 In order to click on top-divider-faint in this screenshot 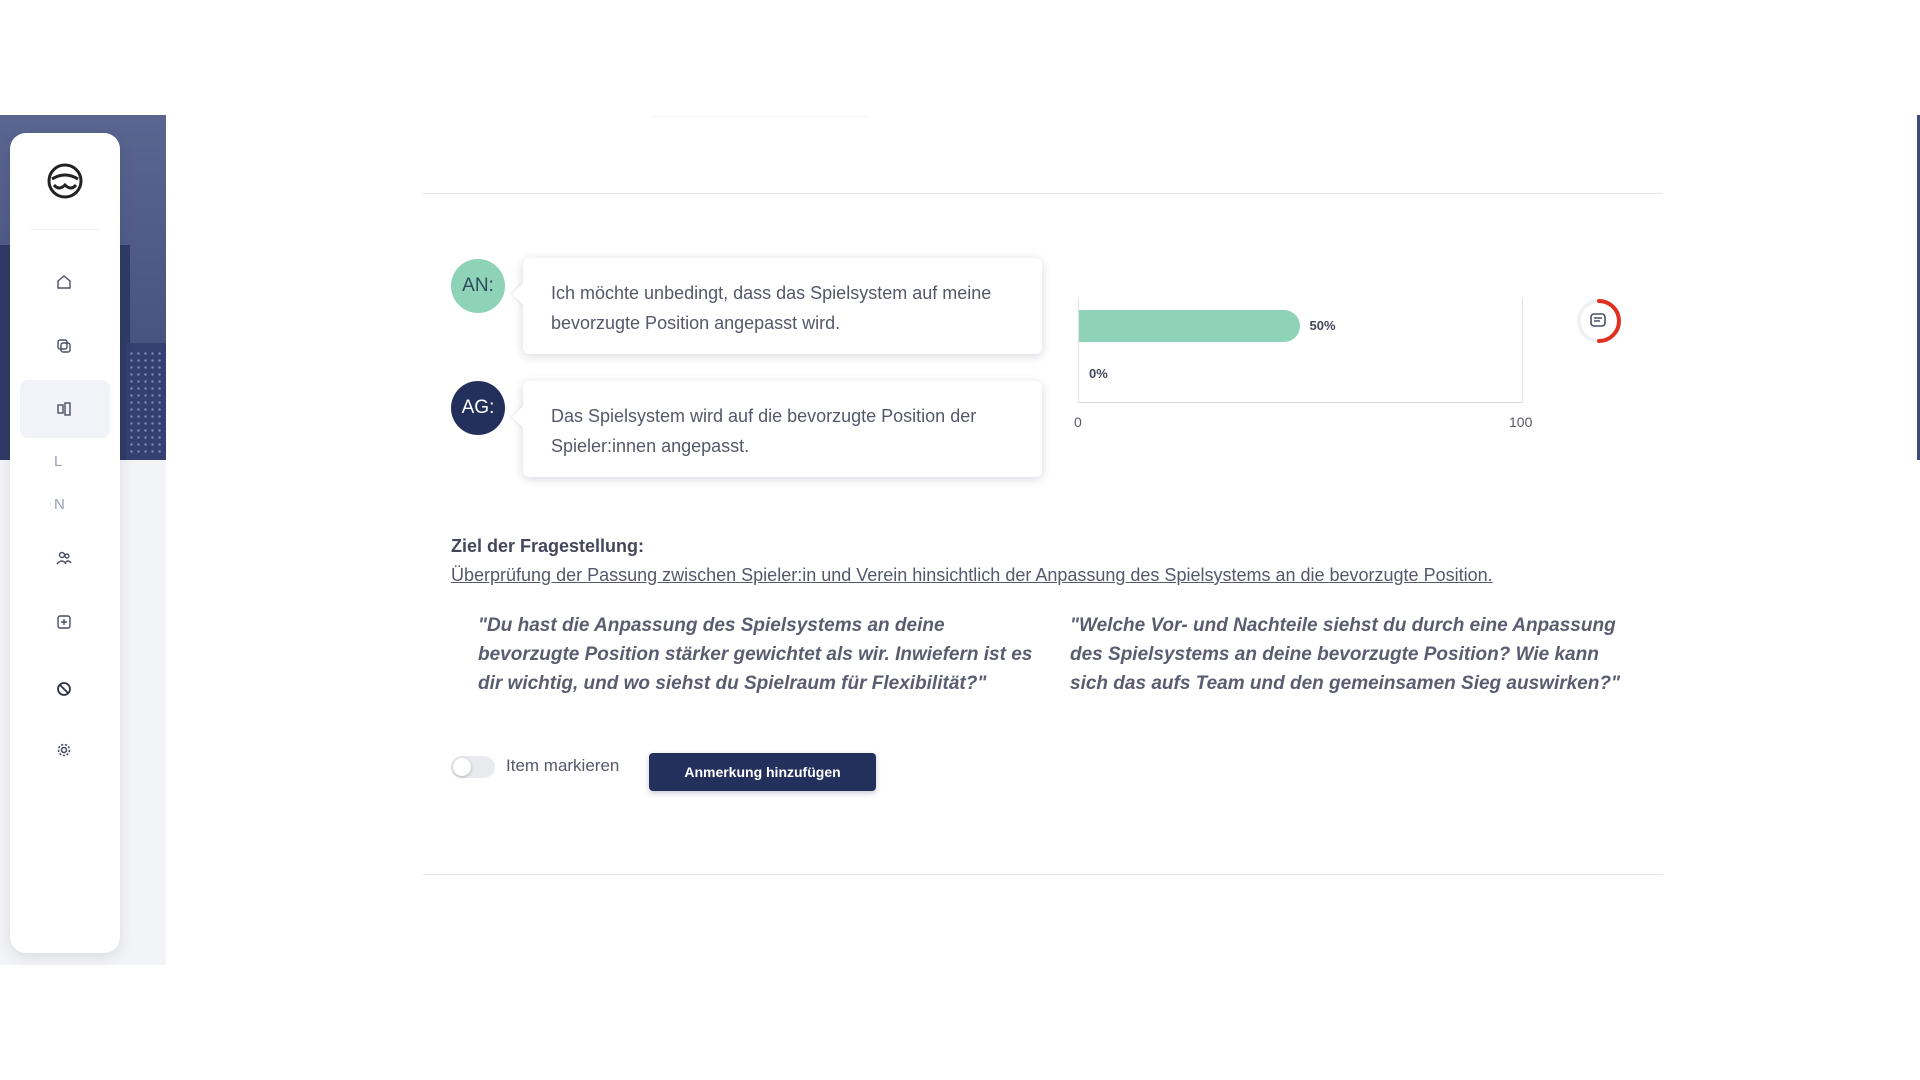, I will do `click(760, 116)`.